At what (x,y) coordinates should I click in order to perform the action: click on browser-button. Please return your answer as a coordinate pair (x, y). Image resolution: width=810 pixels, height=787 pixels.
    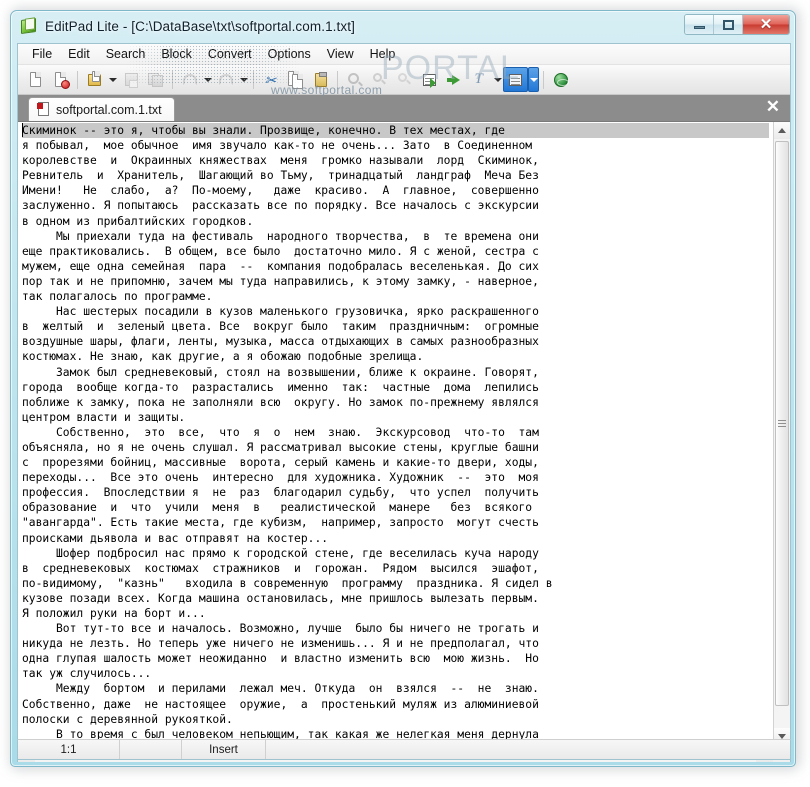
    Looking at the image, I should click on (560, 79).